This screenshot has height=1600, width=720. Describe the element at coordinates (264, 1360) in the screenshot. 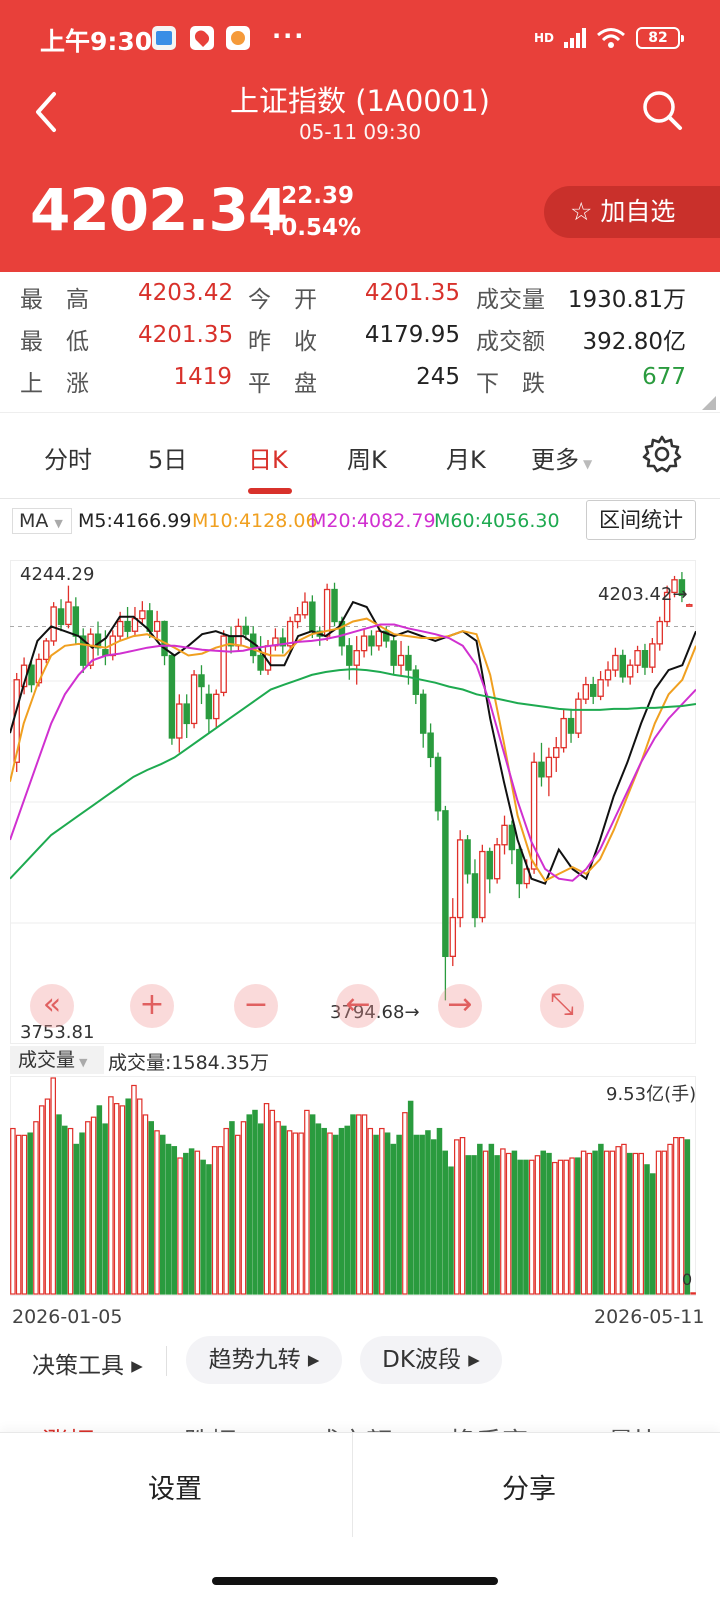

I see `trend-nine-turn-button: 趋势九转 ▸` at that location.